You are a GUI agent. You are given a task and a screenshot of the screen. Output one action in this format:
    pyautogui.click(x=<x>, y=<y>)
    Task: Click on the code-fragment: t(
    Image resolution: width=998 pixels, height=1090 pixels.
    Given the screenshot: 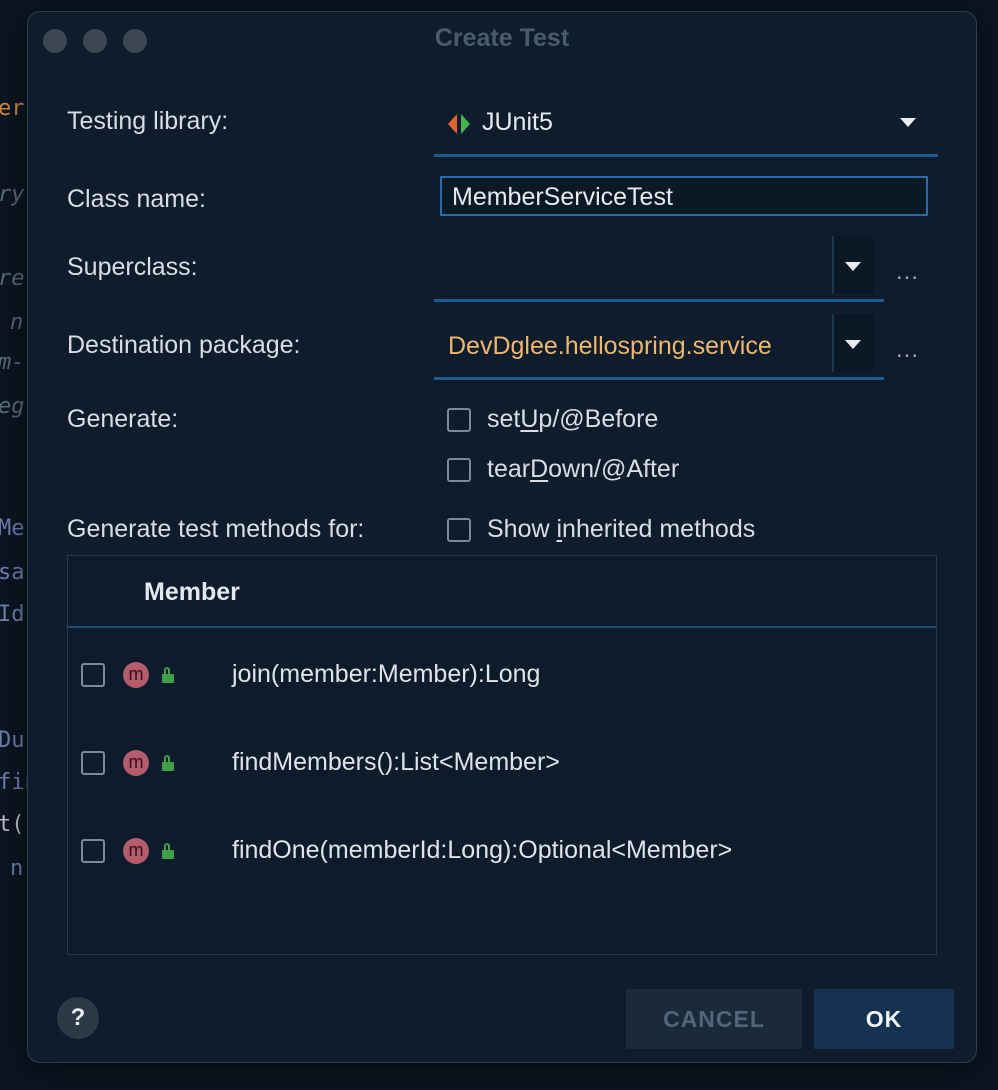 What is the action you would take?
    pyautogui.click(x=12, y=824)
    